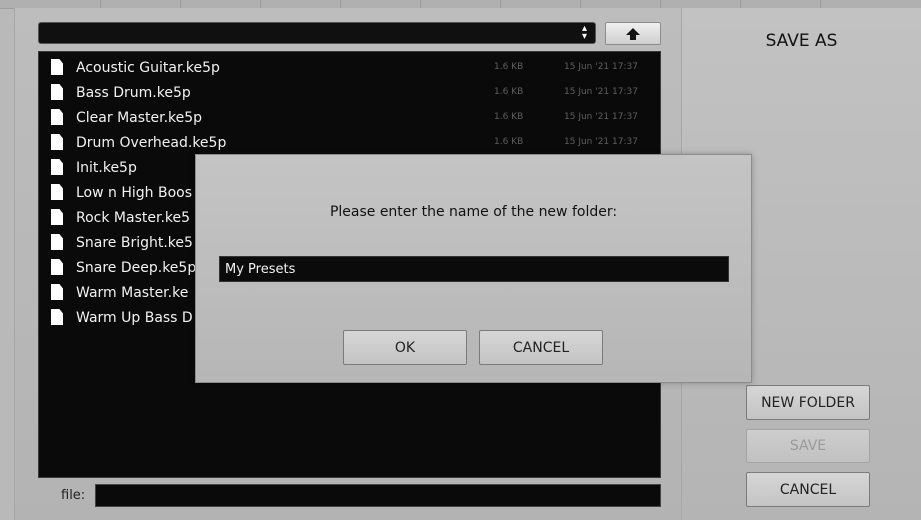 This screenshot has width=921, height=520. I want to click on ok-button: OK, so click(405, 347).